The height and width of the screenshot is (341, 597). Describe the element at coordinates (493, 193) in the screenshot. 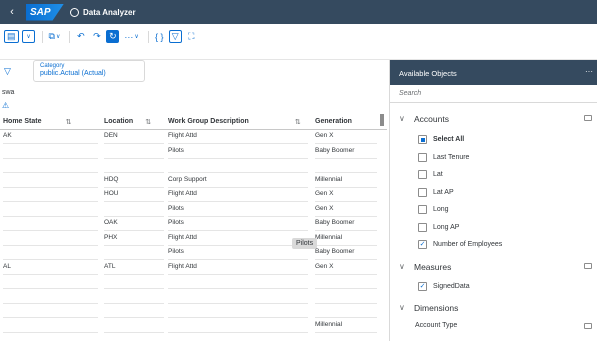

I see `object-item: Lat AP` at that location.